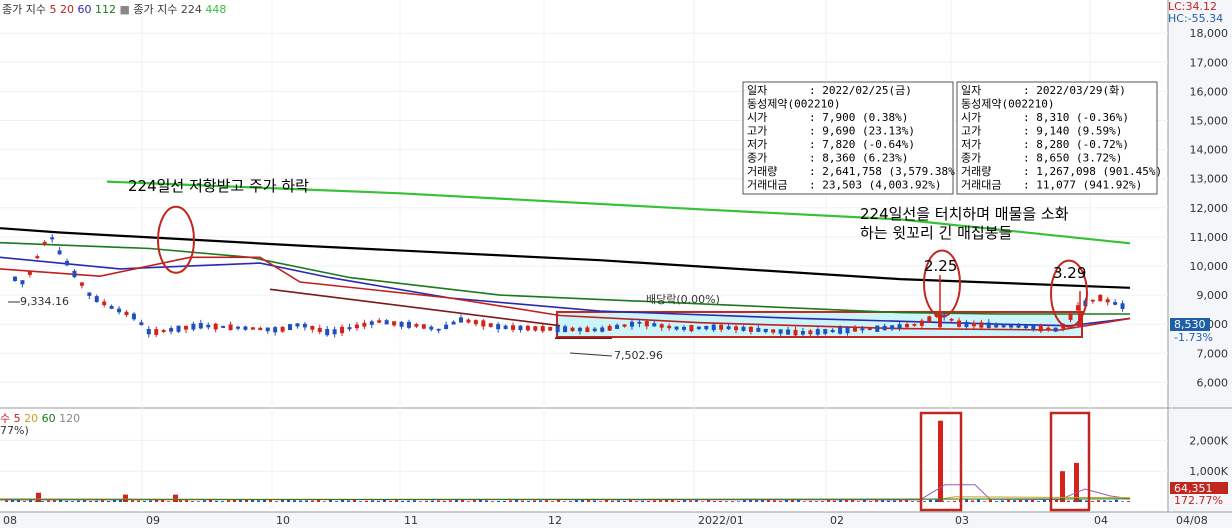 The height and width of the screenshot is (532, 1232). I want to click on tooltip-value: : 8,280 (-0.72%), so click(1076, 144).